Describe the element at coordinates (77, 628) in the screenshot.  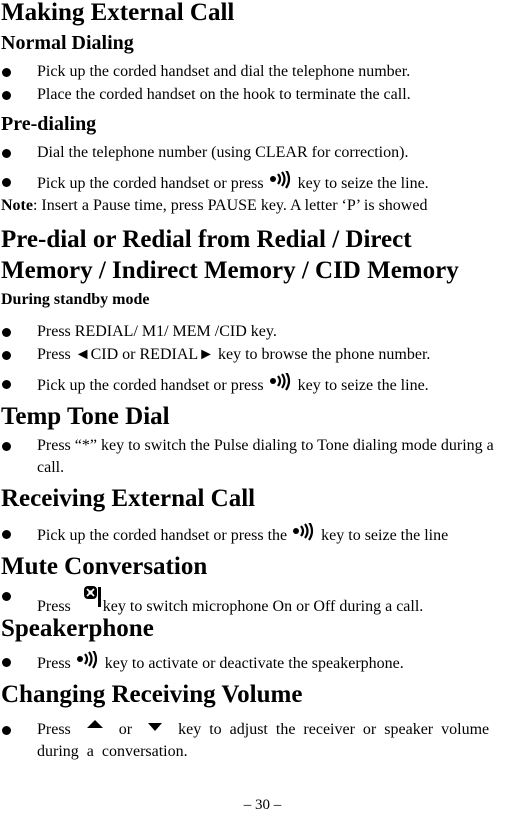
I see `heading-speakerphone: Speakerphone` at that location.